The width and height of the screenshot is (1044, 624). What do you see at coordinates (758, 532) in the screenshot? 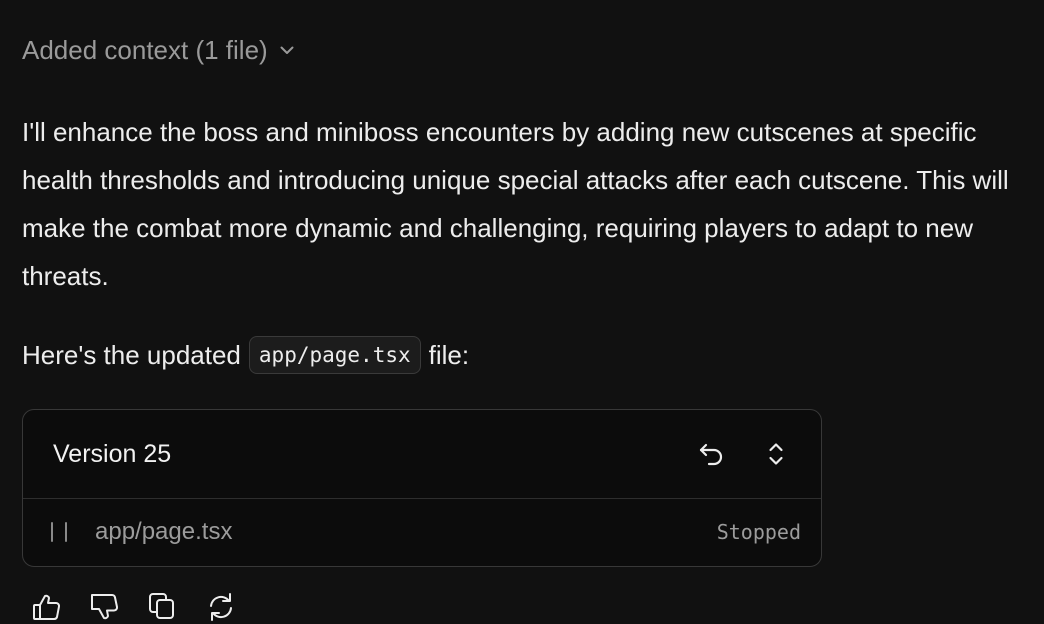
I see `status-text: Stopped` at bounding box center [758, 532].